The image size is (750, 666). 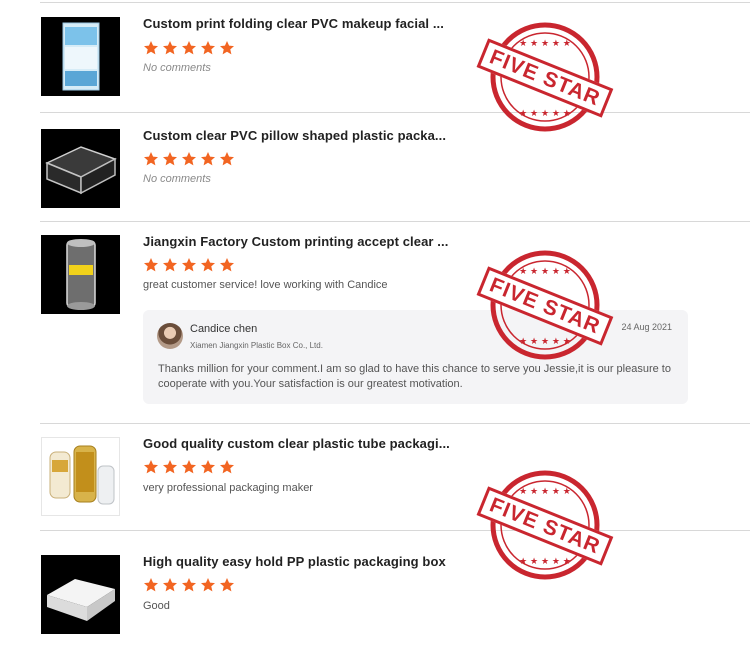 What do you see at coordinates (228, 488) in the screenshot?
I see `review-comment: very professional packaging maker` at bounding box center [228, 488].